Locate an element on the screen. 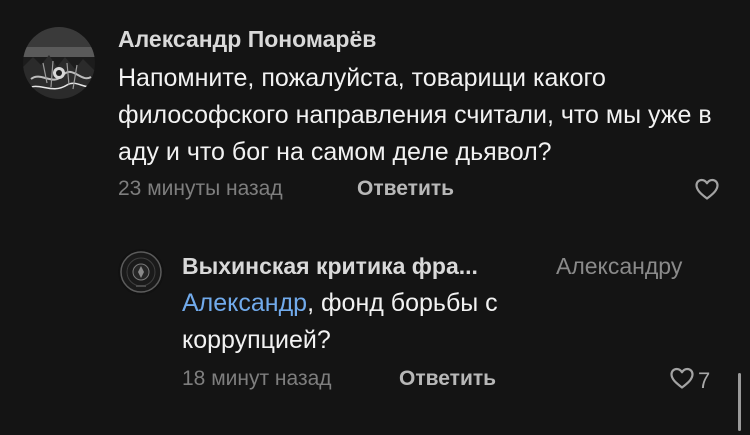 Image resolution: width=750 pixels, height=435 pixels. comment-text: Александр, фонд борьбы с коррупцией? is located at coordinates (392, 322).